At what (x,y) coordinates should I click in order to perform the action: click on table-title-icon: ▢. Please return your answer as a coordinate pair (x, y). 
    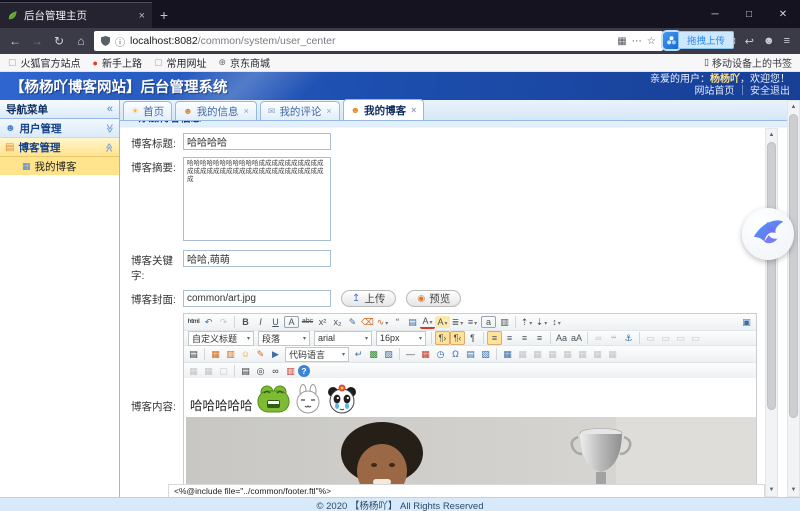
    Looking at the image, I should click on (223, 371).